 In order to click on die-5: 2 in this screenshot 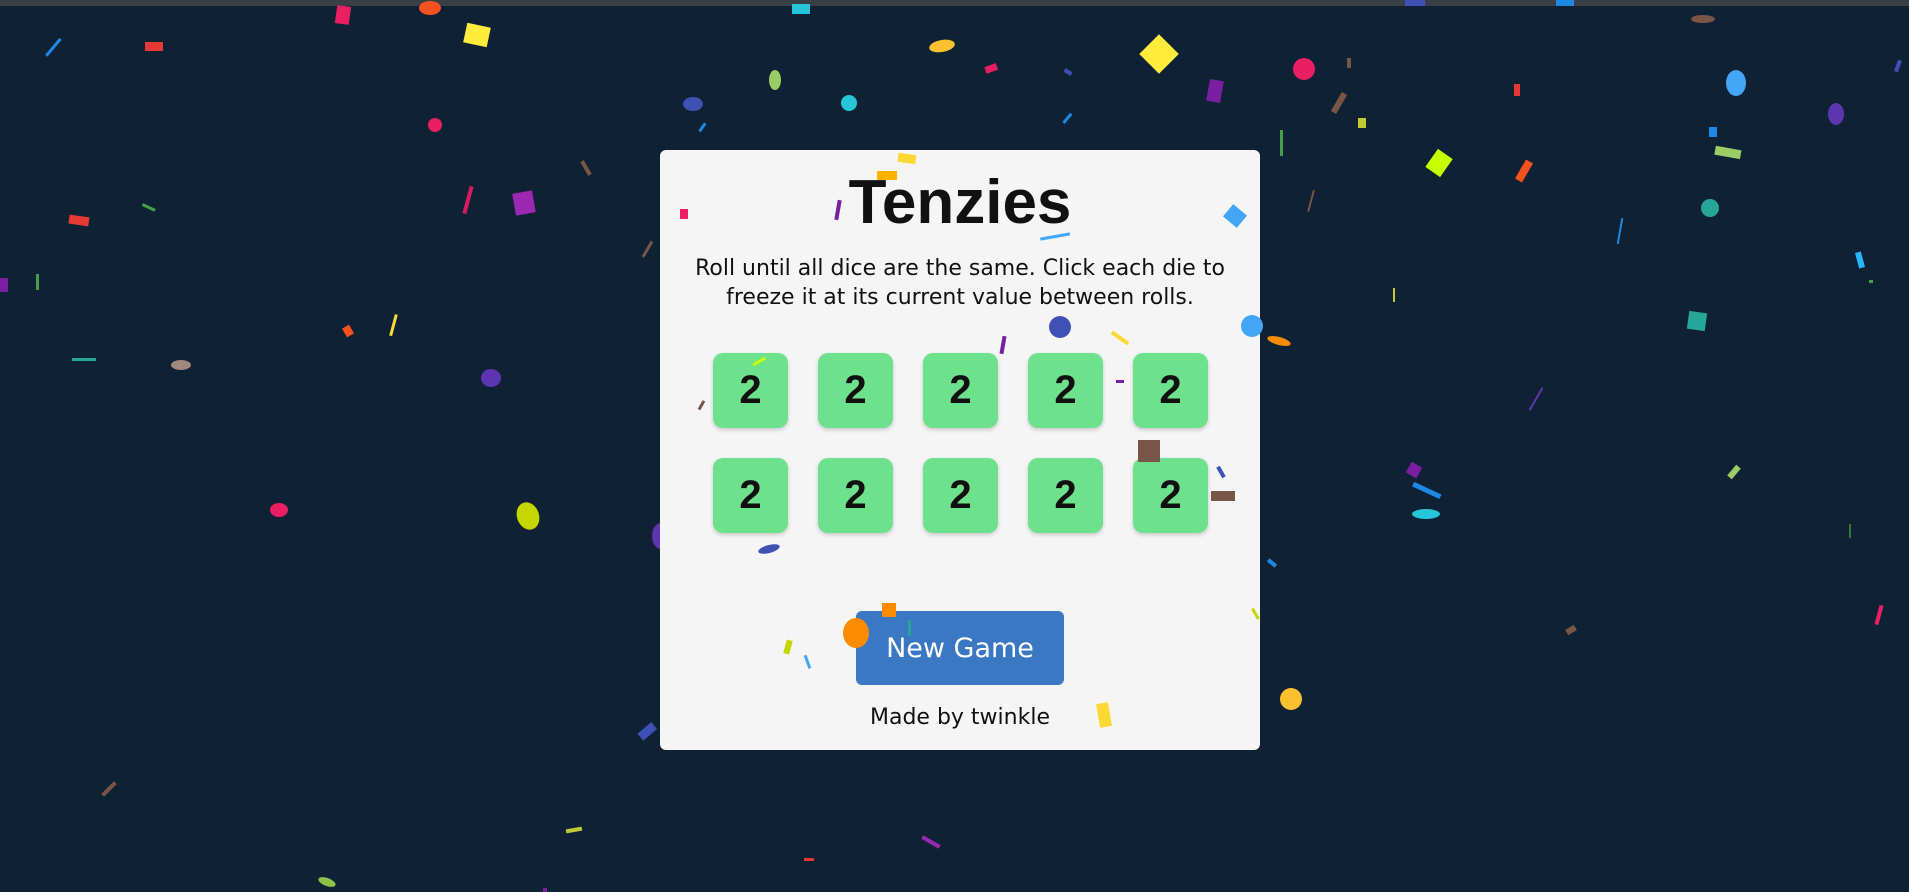, I will do `click(1170, 390)`.